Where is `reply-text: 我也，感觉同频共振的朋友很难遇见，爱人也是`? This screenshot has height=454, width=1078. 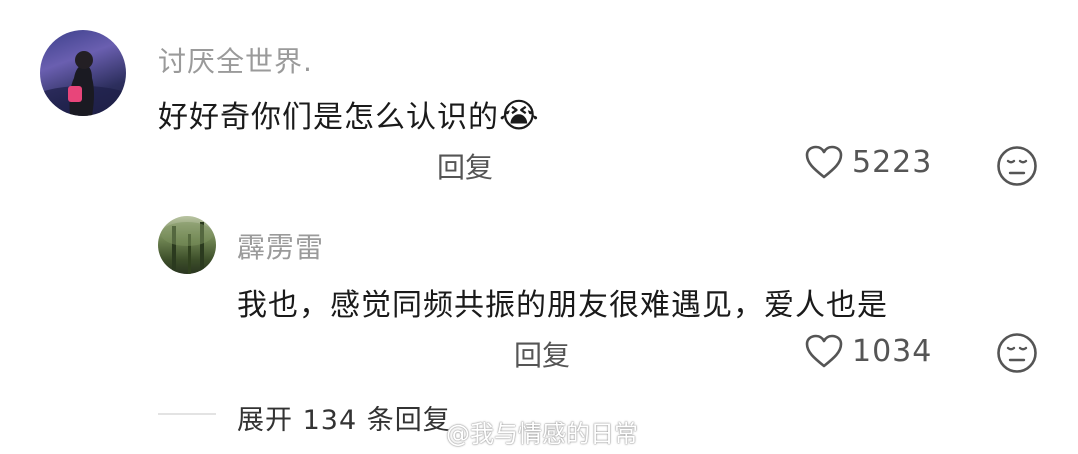 reply-text: 我也，感觉同频共振的朋友很难遇见，爱人也是 is located at coordinates (562, 305).